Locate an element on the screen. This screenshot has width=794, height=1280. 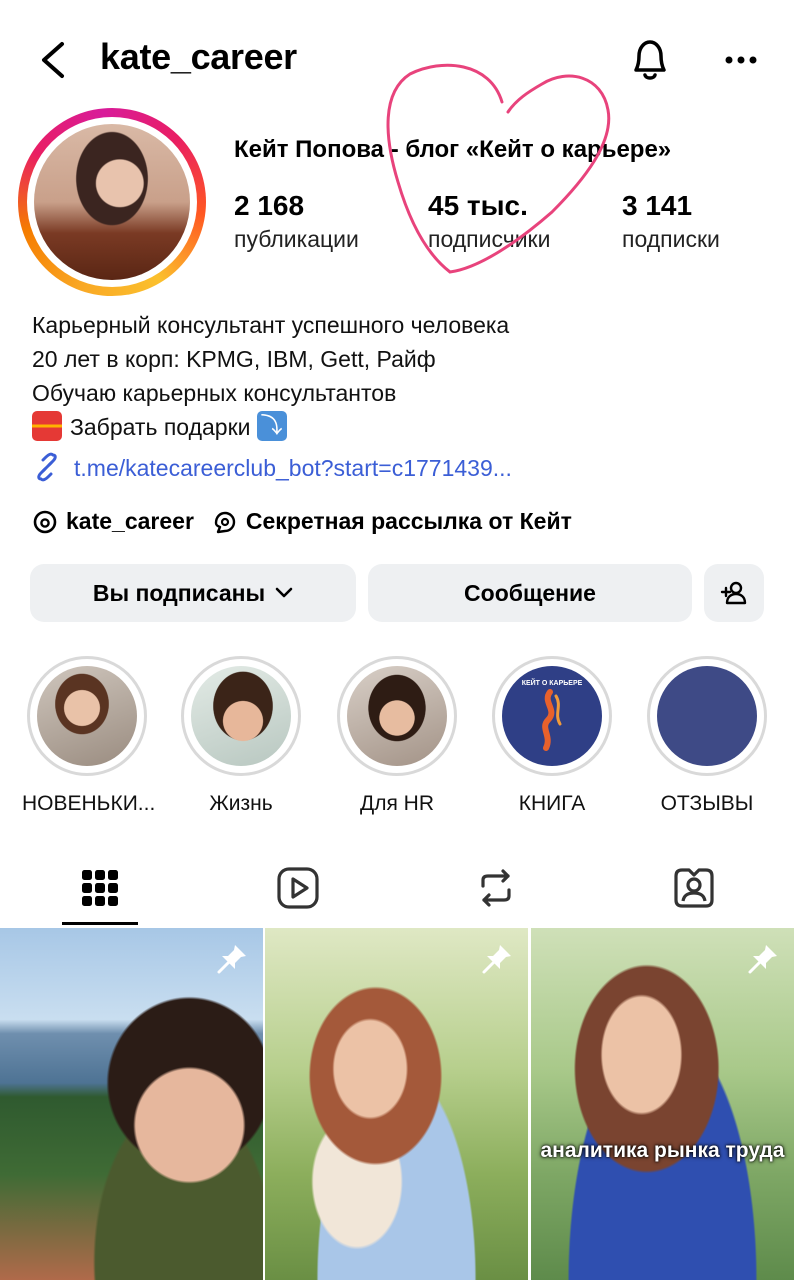
back-arrow-icon is located at coordinates (54, 60).